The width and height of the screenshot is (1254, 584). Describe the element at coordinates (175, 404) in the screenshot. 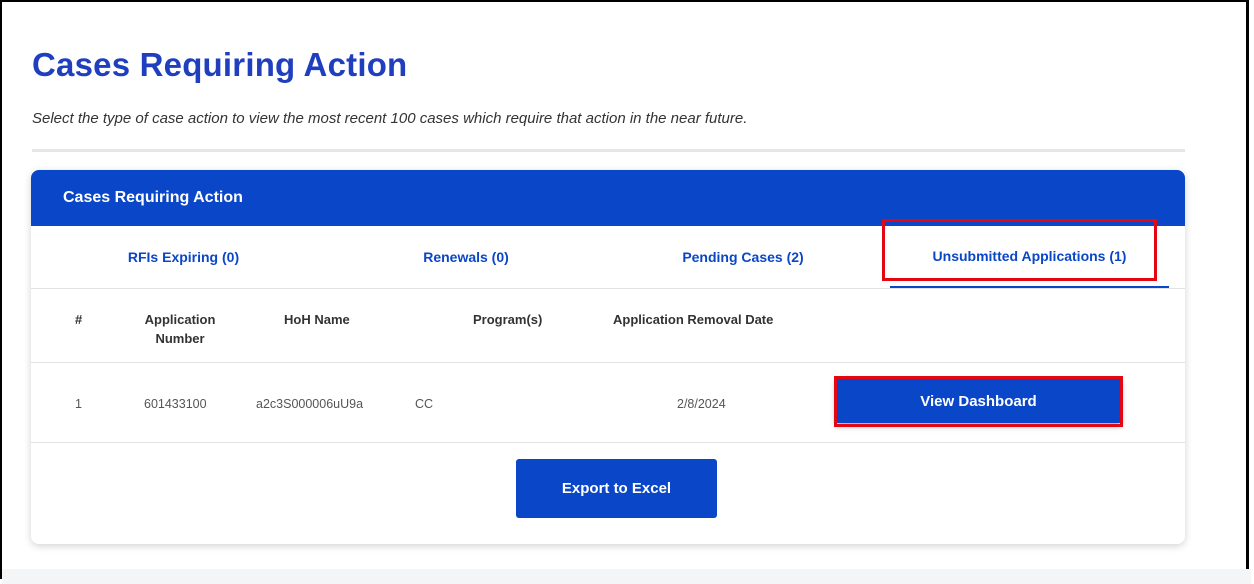

I see `row-application-number: 601433100` at that location.